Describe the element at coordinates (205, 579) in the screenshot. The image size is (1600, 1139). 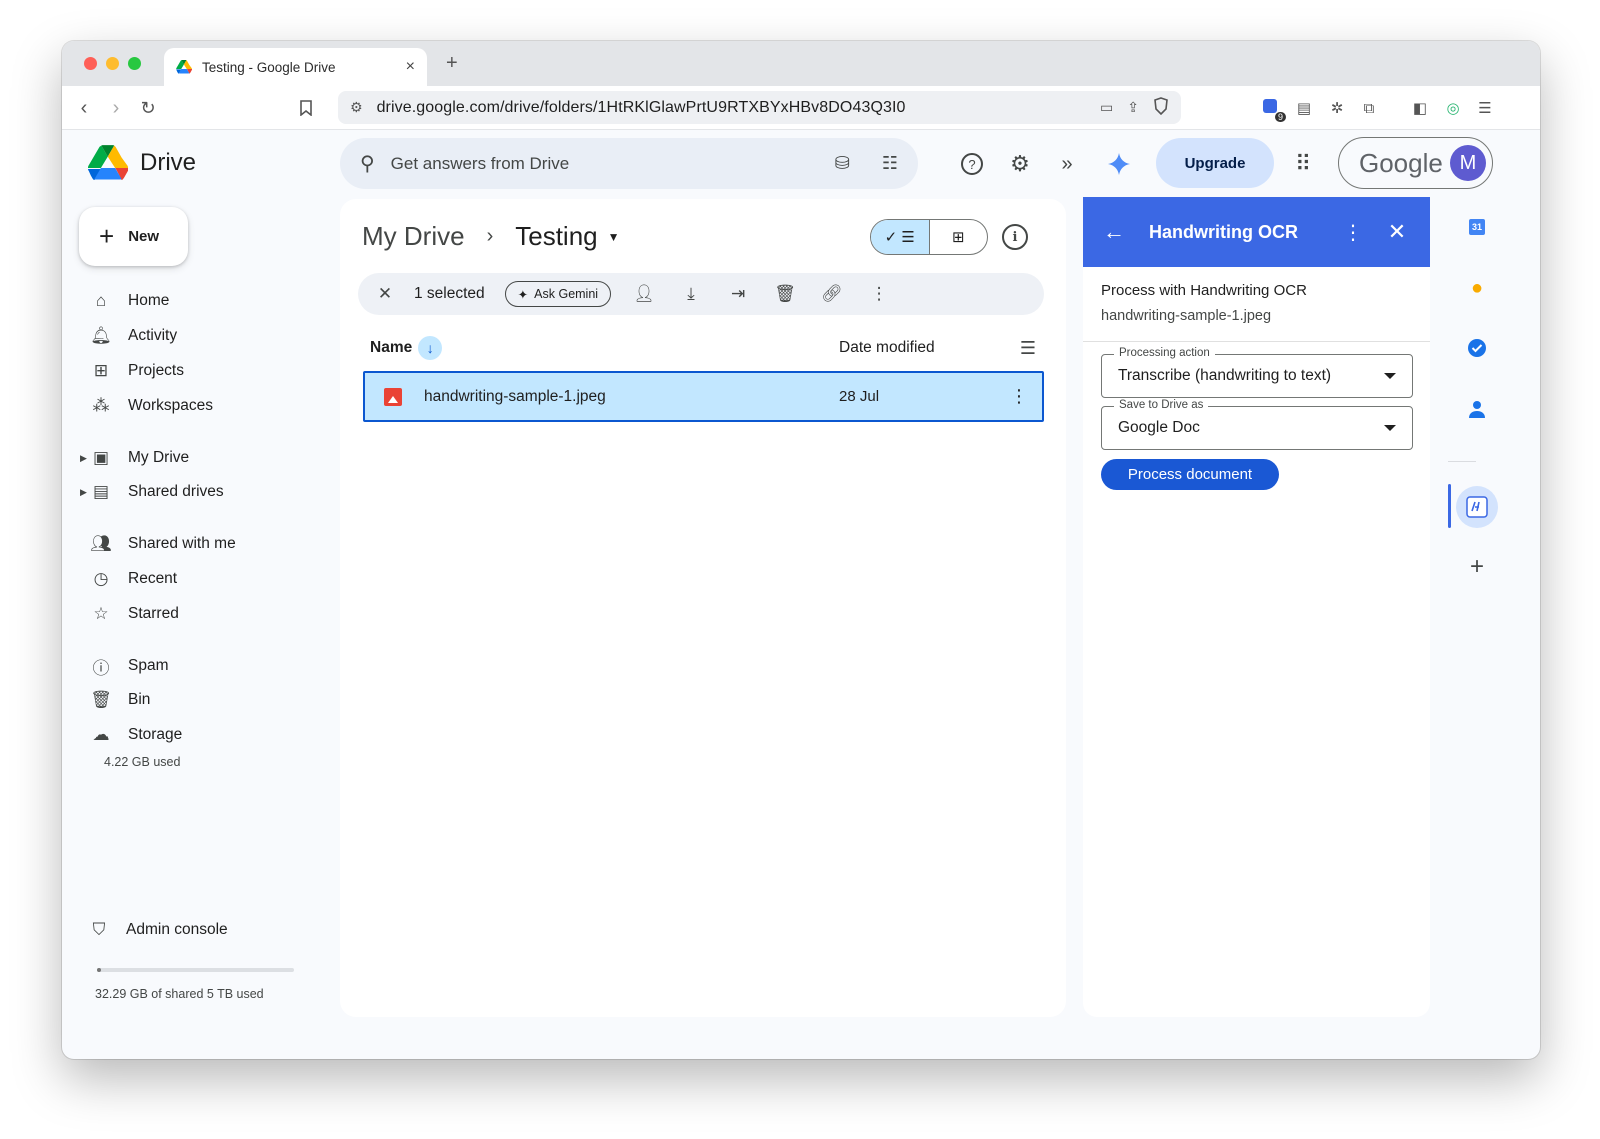
I see `sidebar-item-recent: ◷ Recent` at that location.